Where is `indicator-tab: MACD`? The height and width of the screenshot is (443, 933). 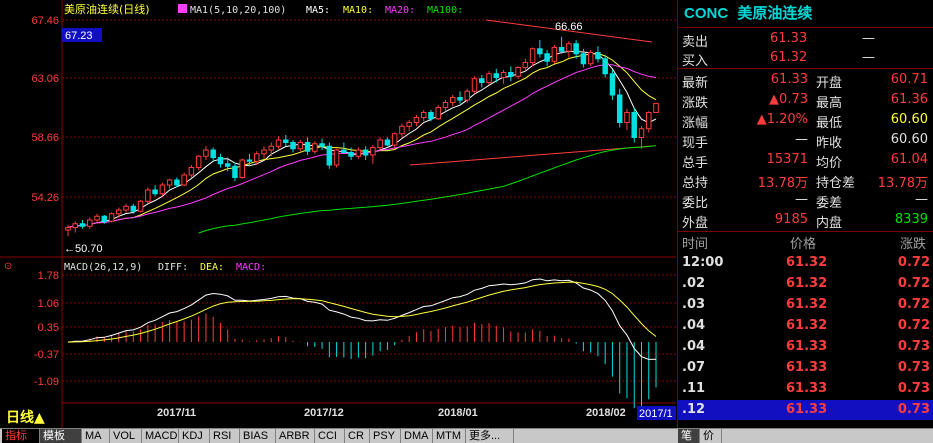 indicator-tab: MACD is located at coordinates (160, 436).